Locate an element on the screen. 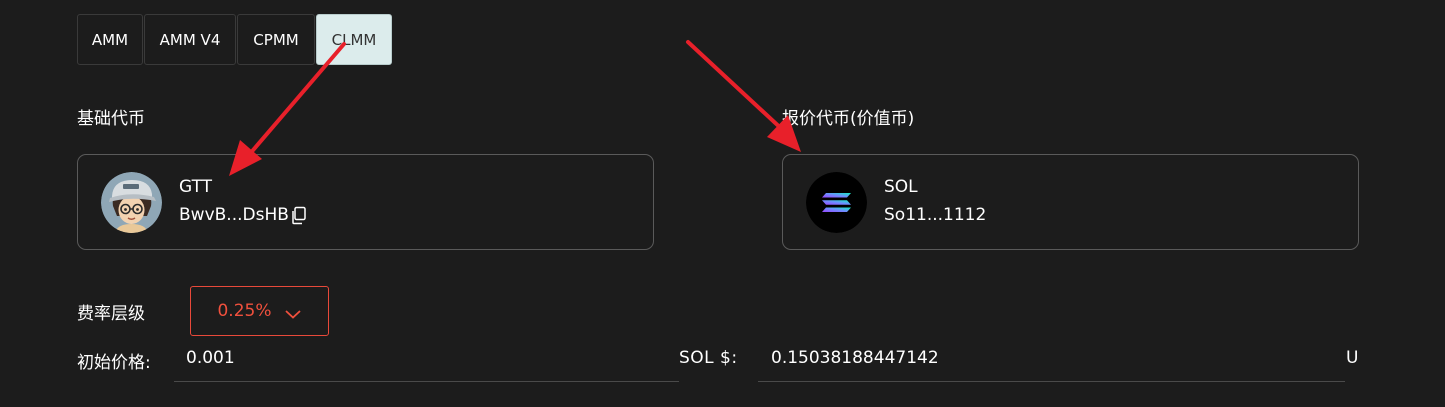 This screenshot has width=1445, height=407. solana-logo-icon is located at coordinates (836, 202).